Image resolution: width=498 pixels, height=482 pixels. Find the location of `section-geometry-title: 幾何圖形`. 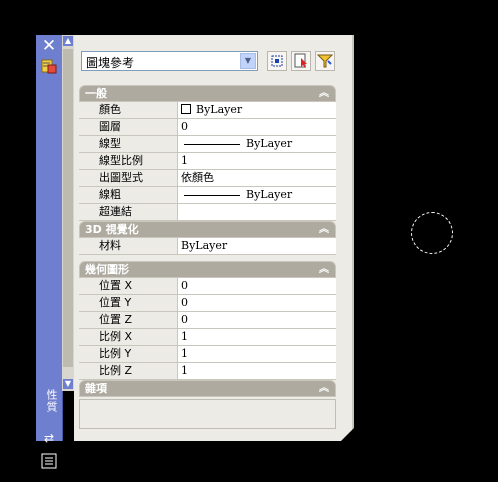

section-geometry-title: 幾何圖形 is located at coordinates (107, 269).